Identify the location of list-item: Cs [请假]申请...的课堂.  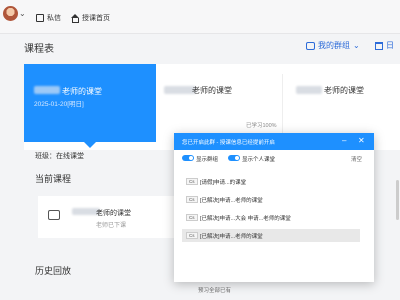
(271, 181).